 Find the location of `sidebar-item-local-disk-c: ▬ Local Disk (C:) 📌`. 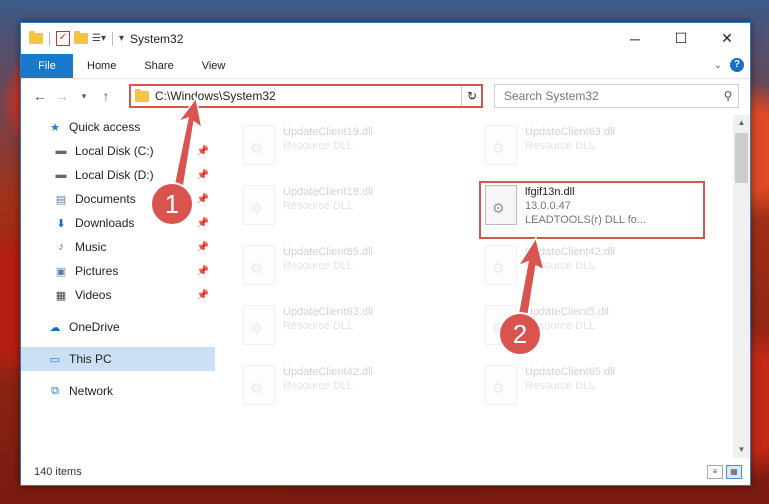

sidebar-item-local-disk-c: ▬ Local Disk (C:) 📌 is located at coordinates (118, 151).